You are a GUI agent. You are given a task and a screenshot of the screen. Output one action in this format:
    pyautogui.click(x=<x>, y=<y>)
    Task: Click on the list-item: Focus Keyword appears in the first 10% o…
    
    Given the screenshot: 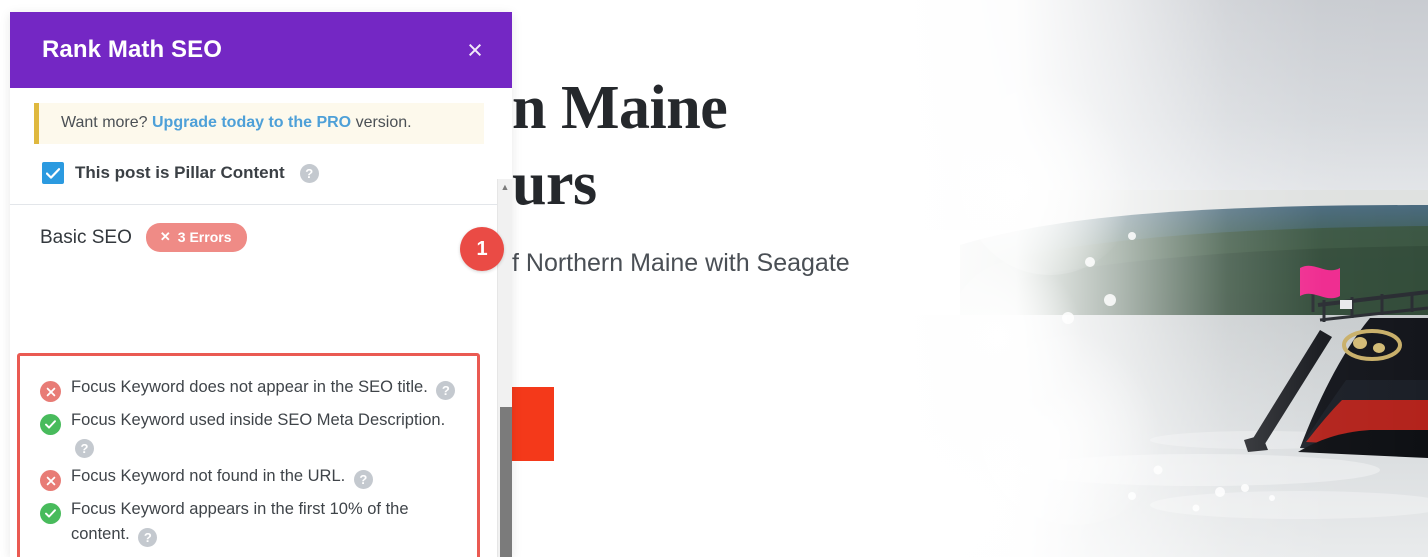 What is the action you would take?
    pyautogui.click(x=249, y=522)
    